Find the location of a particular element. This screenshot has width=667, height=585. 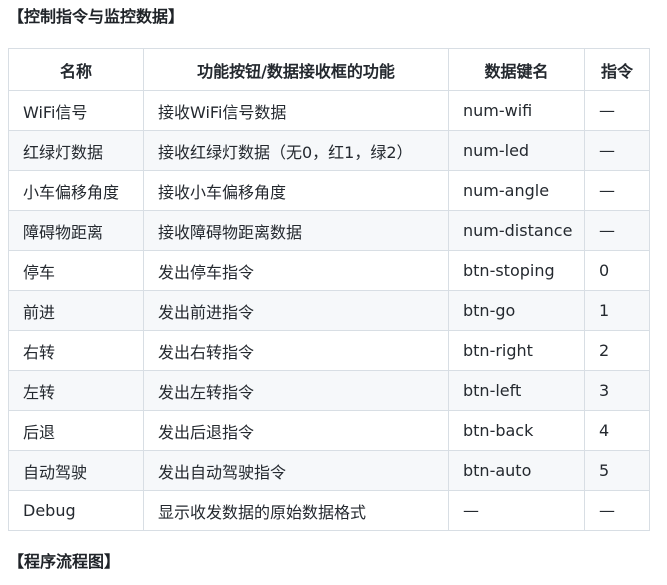

cell-command: 0 is located at coordinates (617, 270).